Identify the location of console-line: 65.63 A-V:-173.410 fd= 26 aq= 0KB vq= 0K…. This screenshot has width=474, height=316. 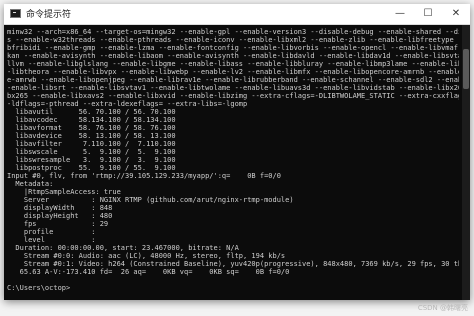
(148, 272).